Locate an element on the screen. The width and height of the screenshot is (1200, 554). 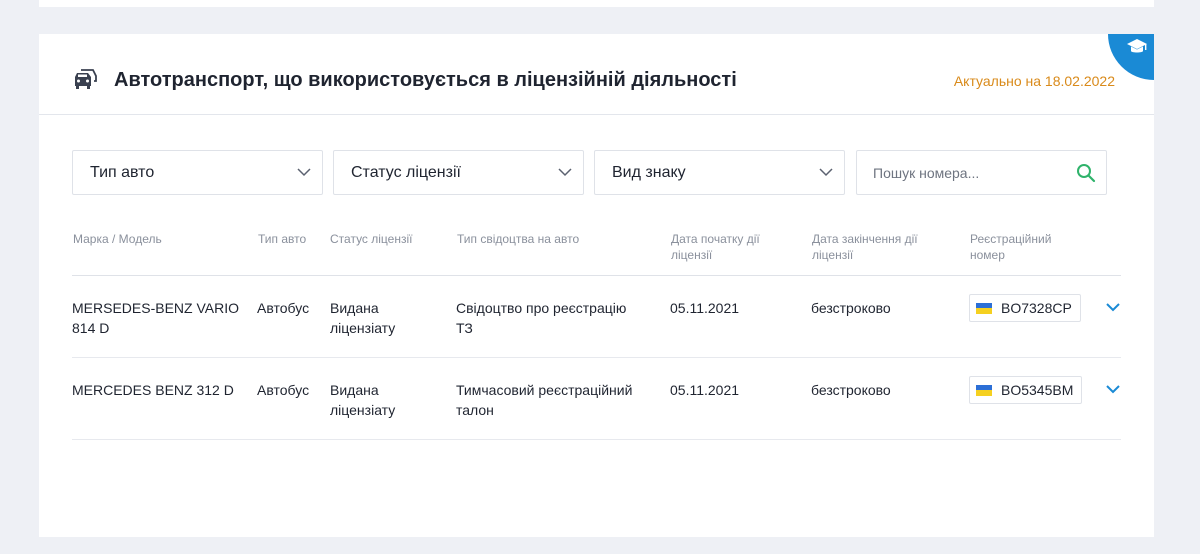
cell-make-model: MERCEDES BENZ 312 D is located at coordinates (153, 390).